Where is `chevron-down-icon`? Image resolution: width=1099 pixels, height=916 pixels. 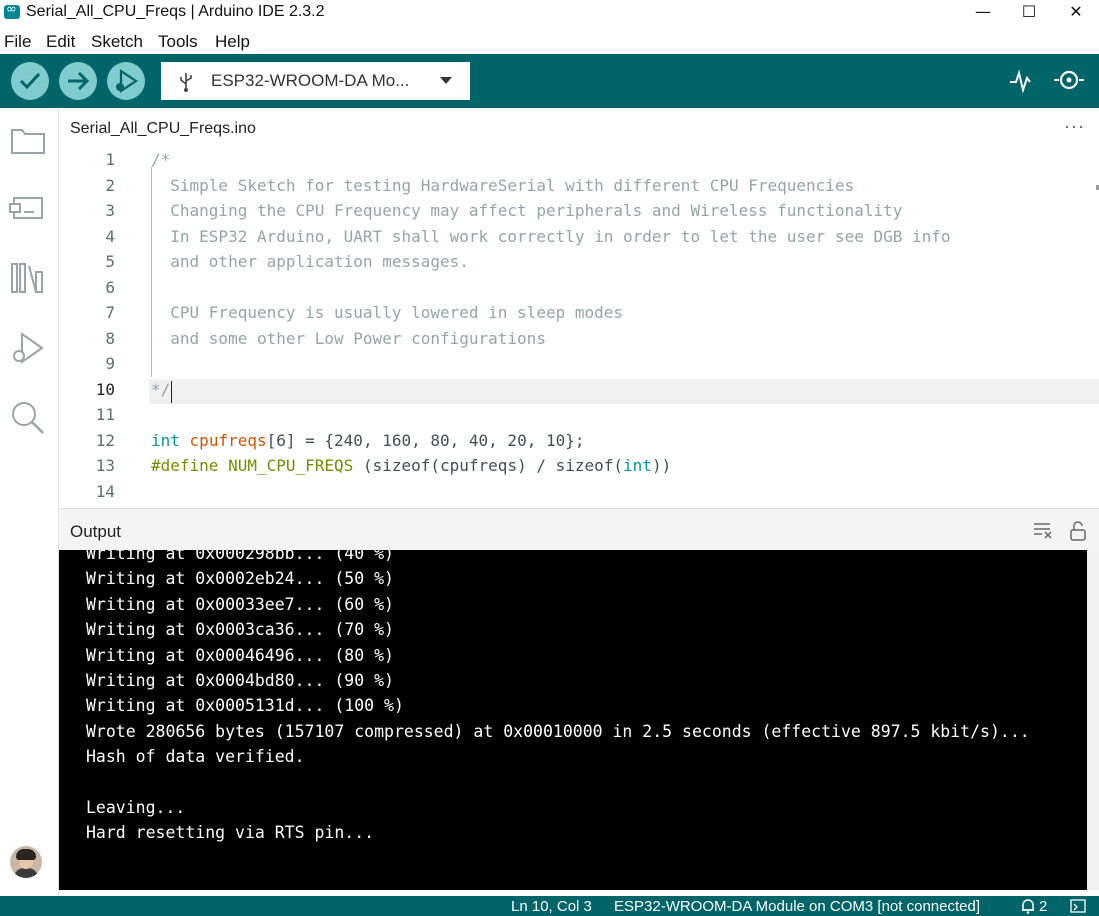 chevron-down-icon is located at coordinates (446, 80).